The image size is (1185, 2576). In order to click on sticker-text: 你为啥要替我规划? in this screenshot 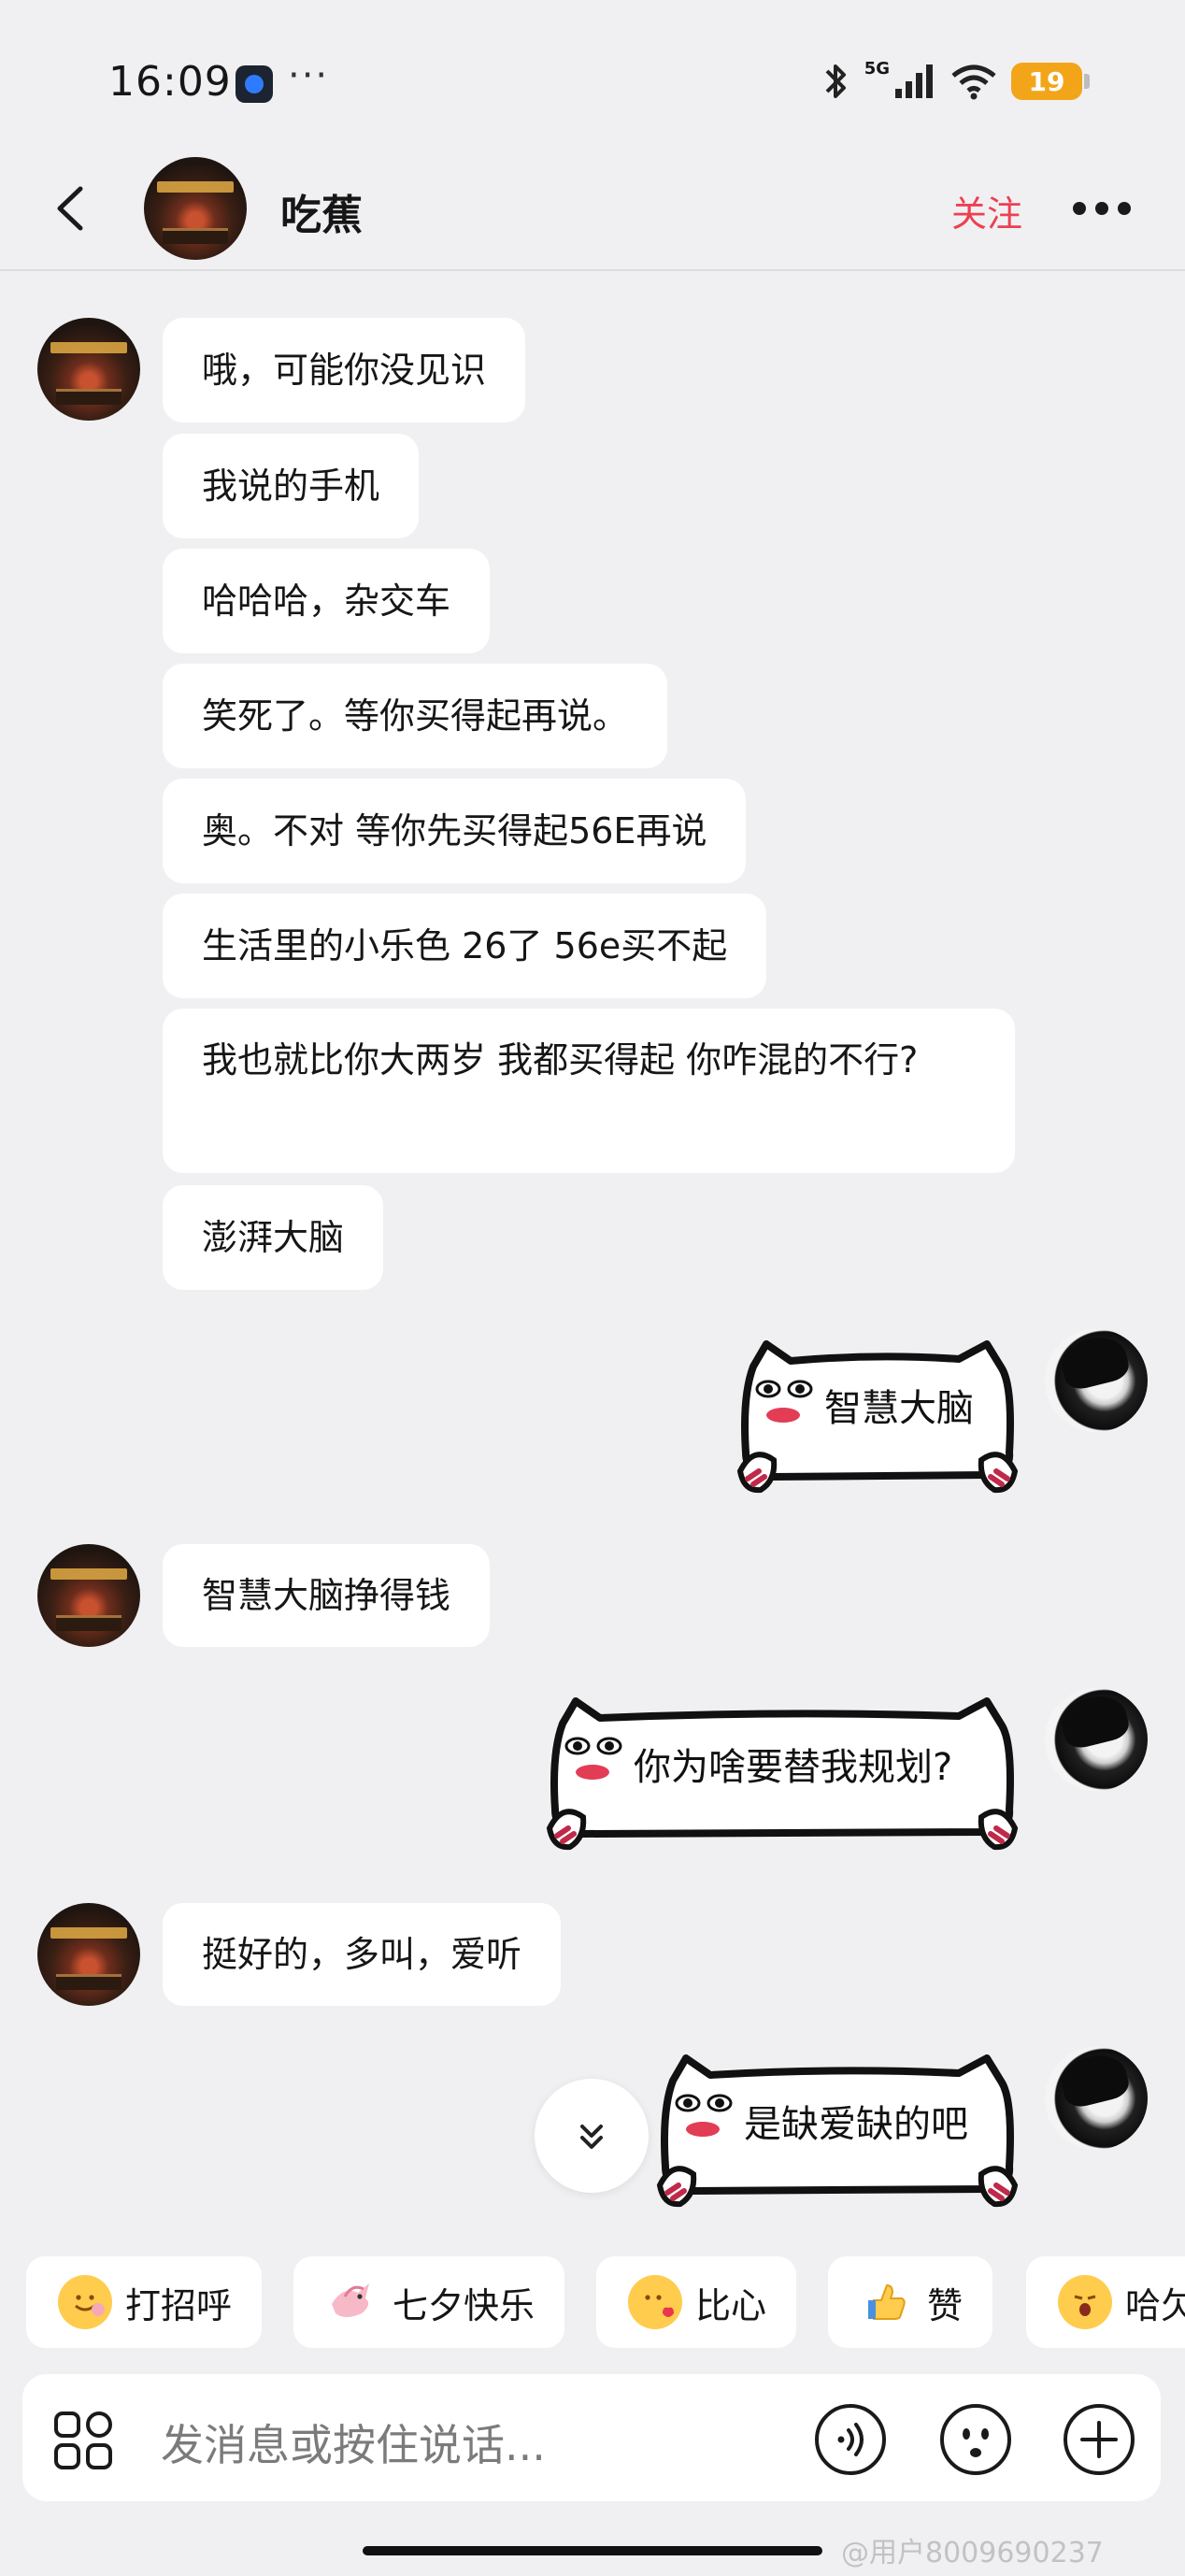, I will do `click(793, 1767)`.